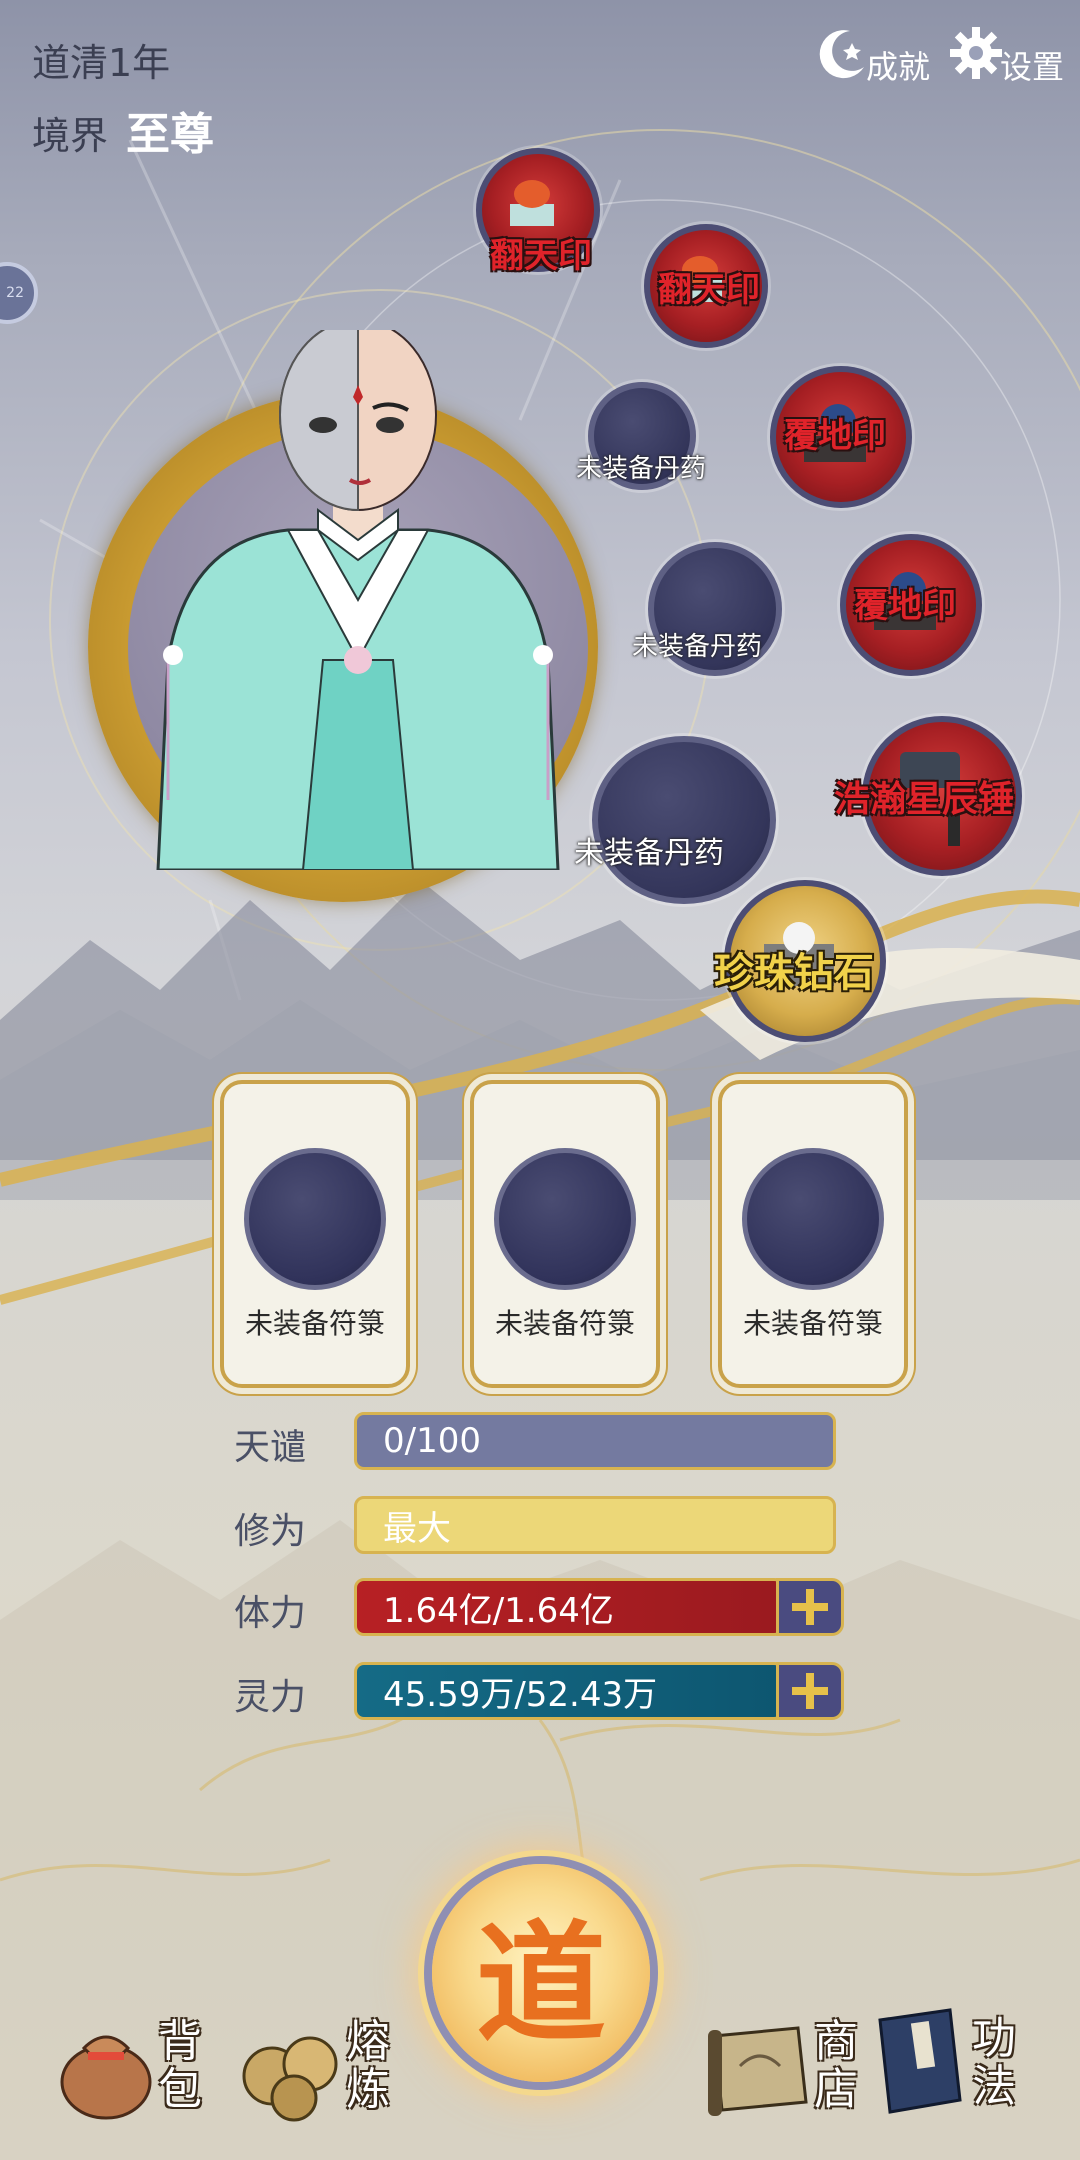 The height and width of the screenshot is (2160, 1080). I want to click on realm-value: 至尊, so click(170, 134).